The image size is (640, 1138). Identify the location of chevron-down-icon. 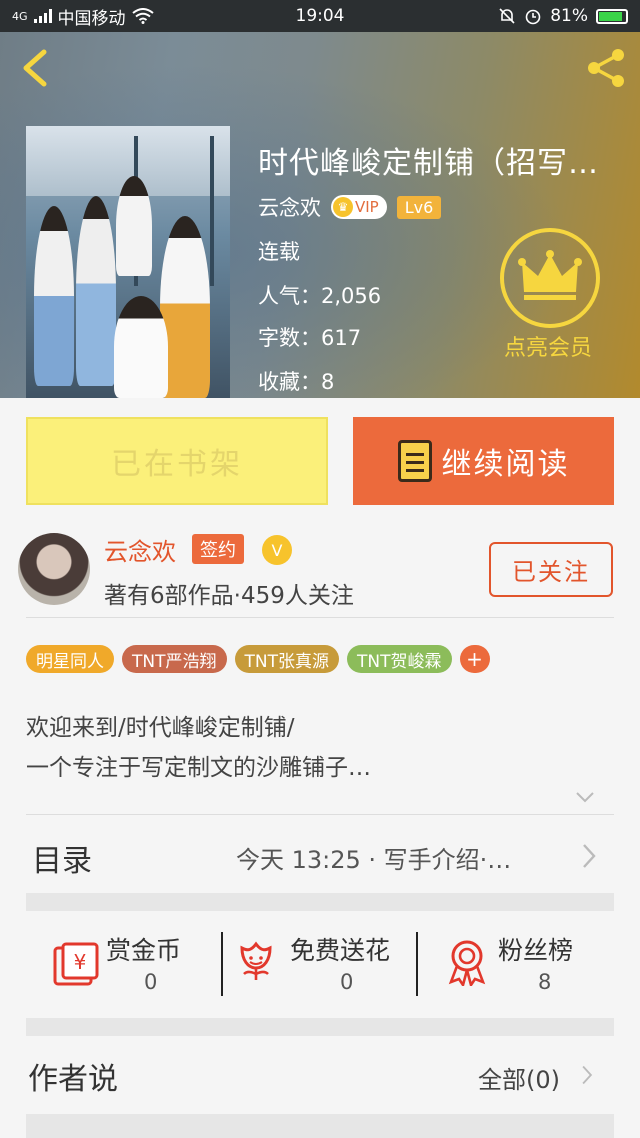
(585, 797).